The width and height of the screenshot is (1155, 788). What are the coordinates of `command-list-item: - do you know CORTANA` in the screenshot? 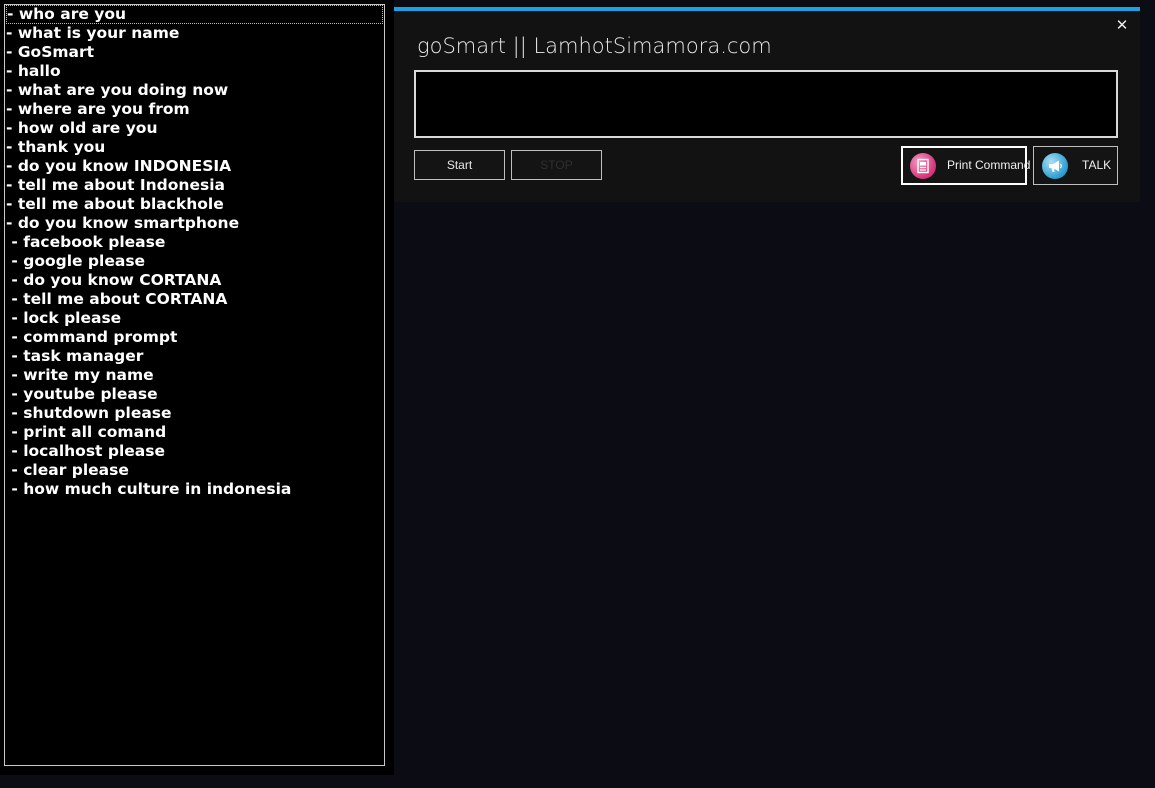 It's located at (194, 280).